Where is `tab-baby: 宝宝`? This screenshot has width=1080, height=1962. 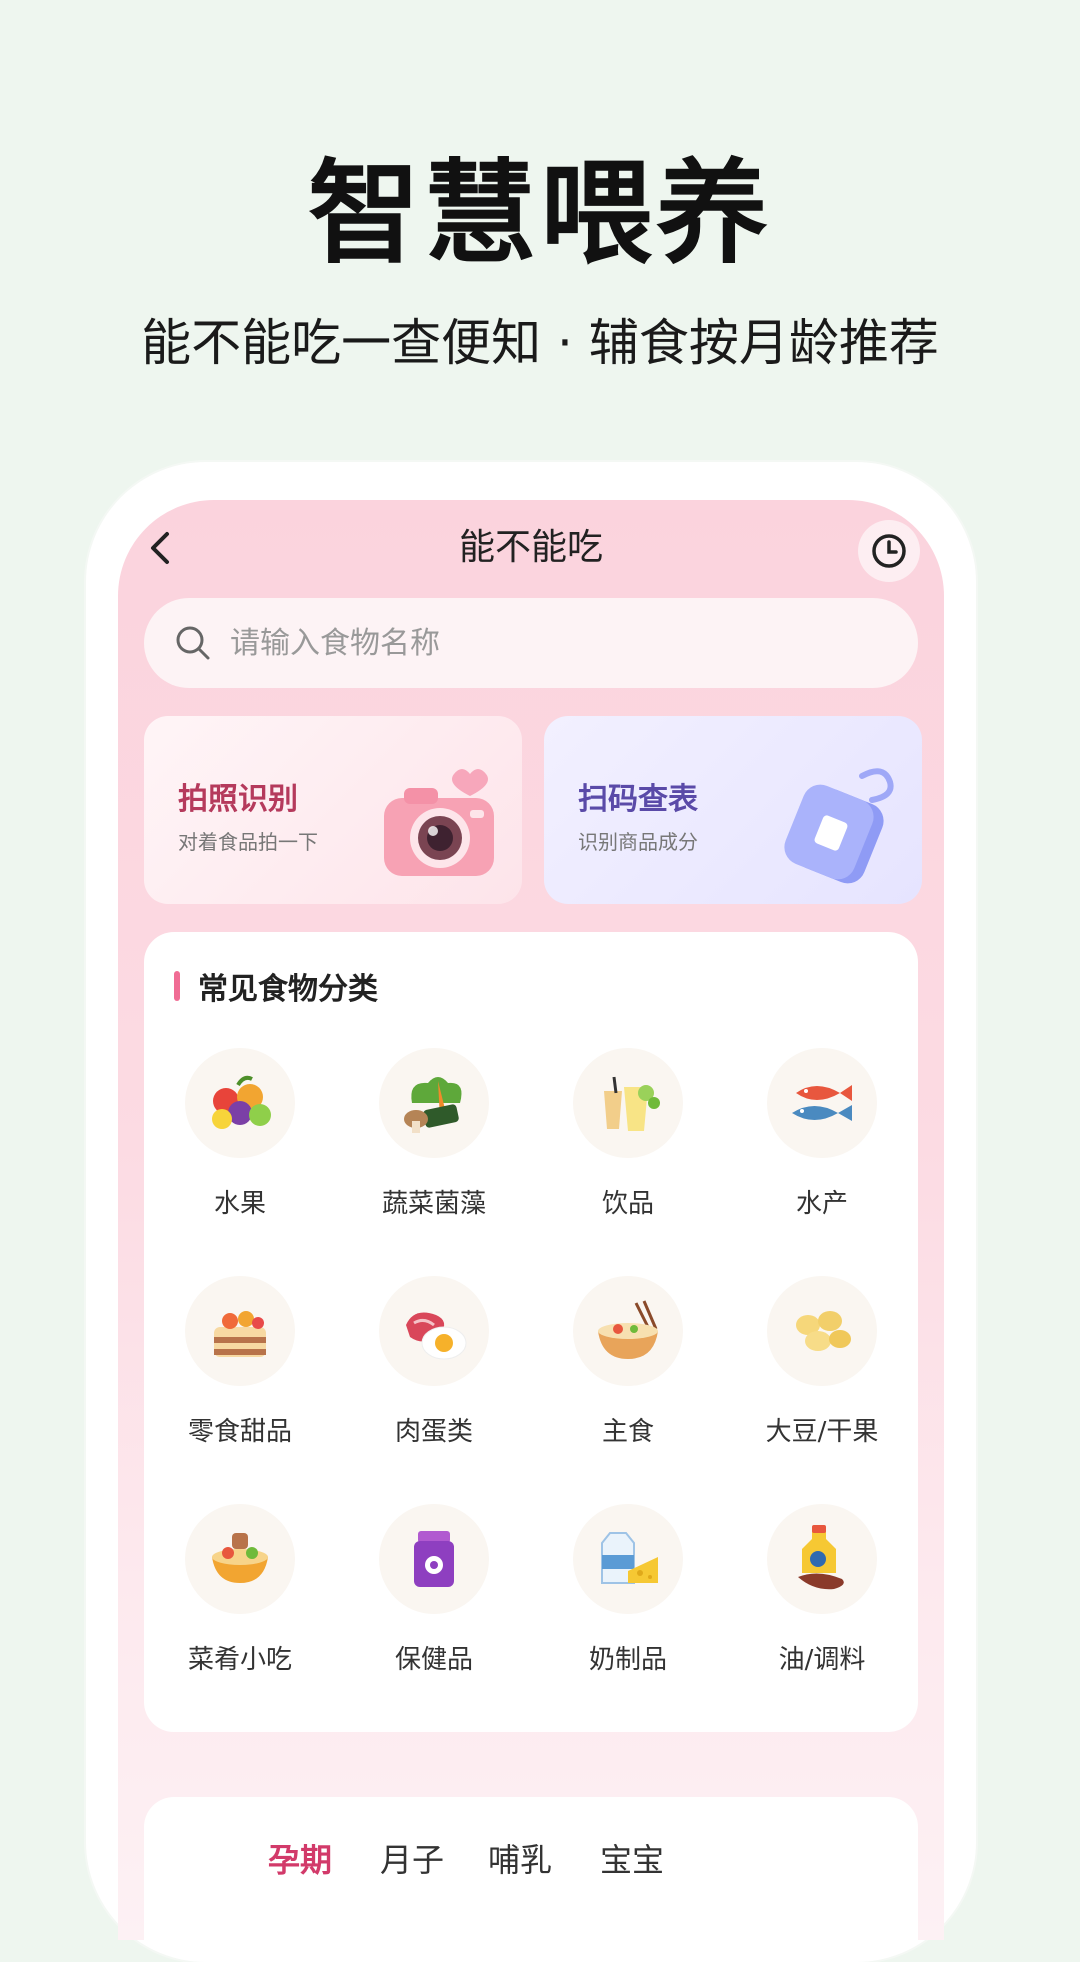
tab-baby: 宝宝 is located at coordinates (632, 1858).